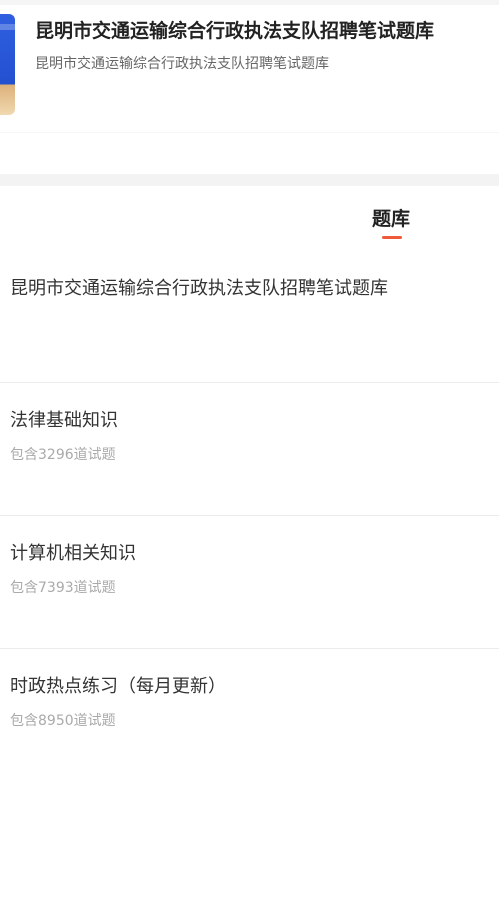  What do you see at coordinates (63, 721) in the screenshot?
I see `item-question-count: 包含8950道试题` at bounding box center [63, 721].